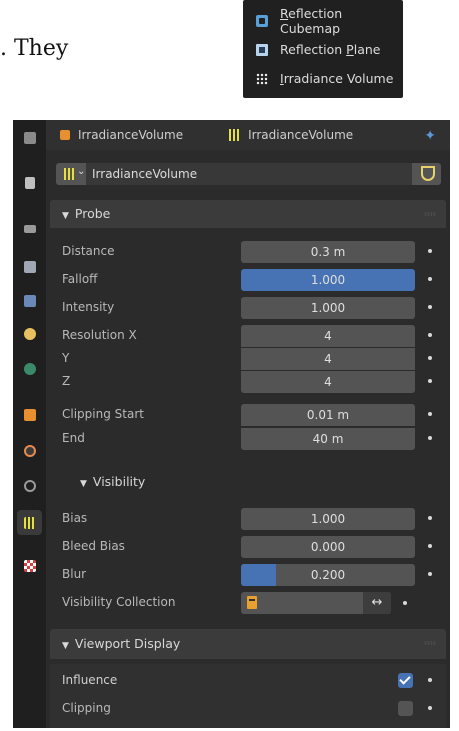 The width and height of the screenshot is (459, 731). I want to click on tab-render, so click(29, 228).